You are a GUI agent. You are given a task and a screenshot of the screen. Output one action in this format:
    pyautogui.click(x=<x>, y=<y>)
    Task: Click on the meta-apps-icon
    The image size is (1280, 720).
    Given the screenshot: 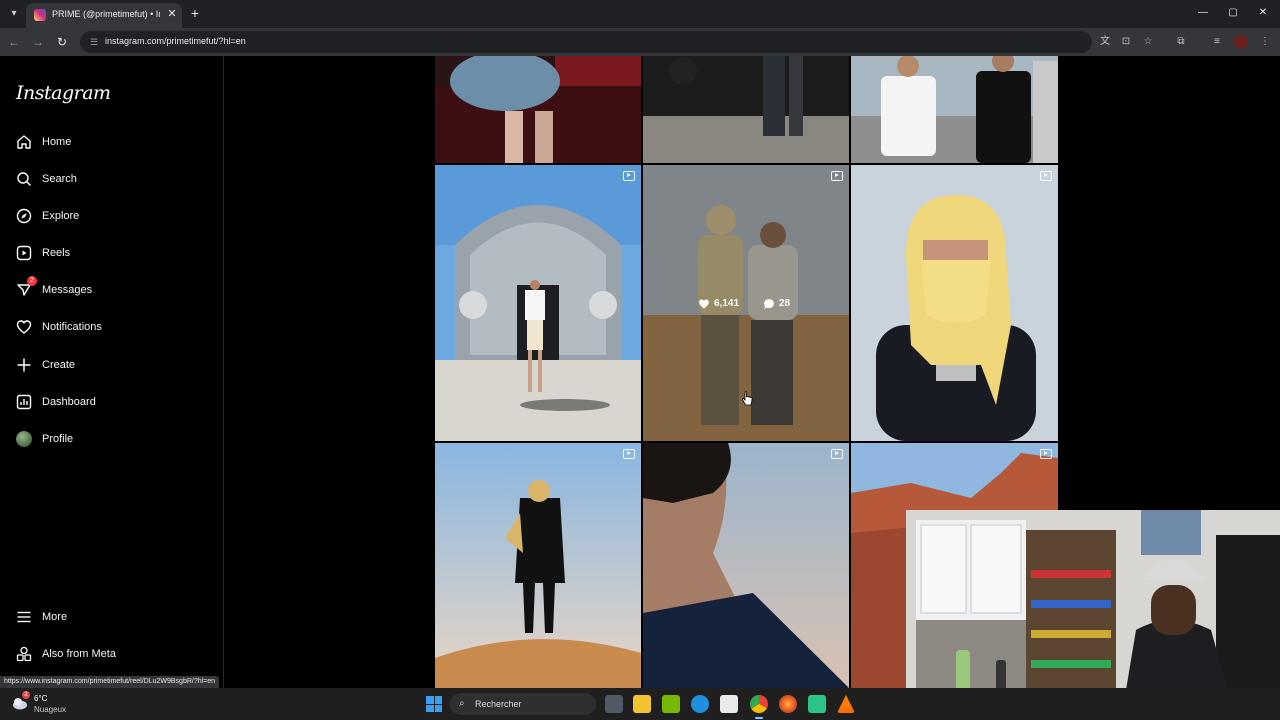 What is the action you would take?
    pyautogui.click(x=24, y=654)
    